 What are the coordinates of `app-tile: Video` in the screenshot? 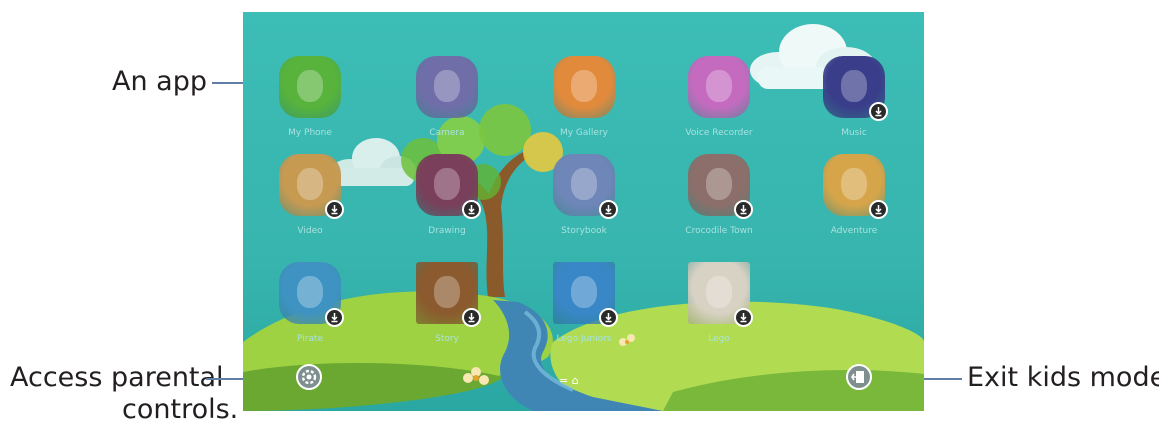 It's located at (311, 195).